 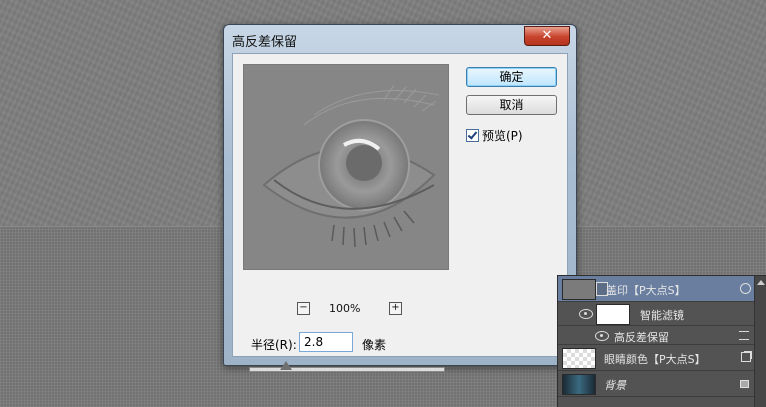 I want to click on dialog-title: 高反差保留, so click(x=265, y=42).